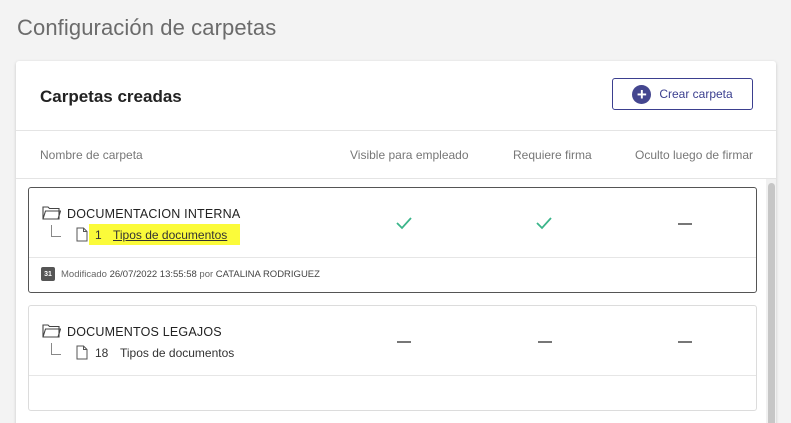  I want to click on document-count: 1, so click(98, 235).